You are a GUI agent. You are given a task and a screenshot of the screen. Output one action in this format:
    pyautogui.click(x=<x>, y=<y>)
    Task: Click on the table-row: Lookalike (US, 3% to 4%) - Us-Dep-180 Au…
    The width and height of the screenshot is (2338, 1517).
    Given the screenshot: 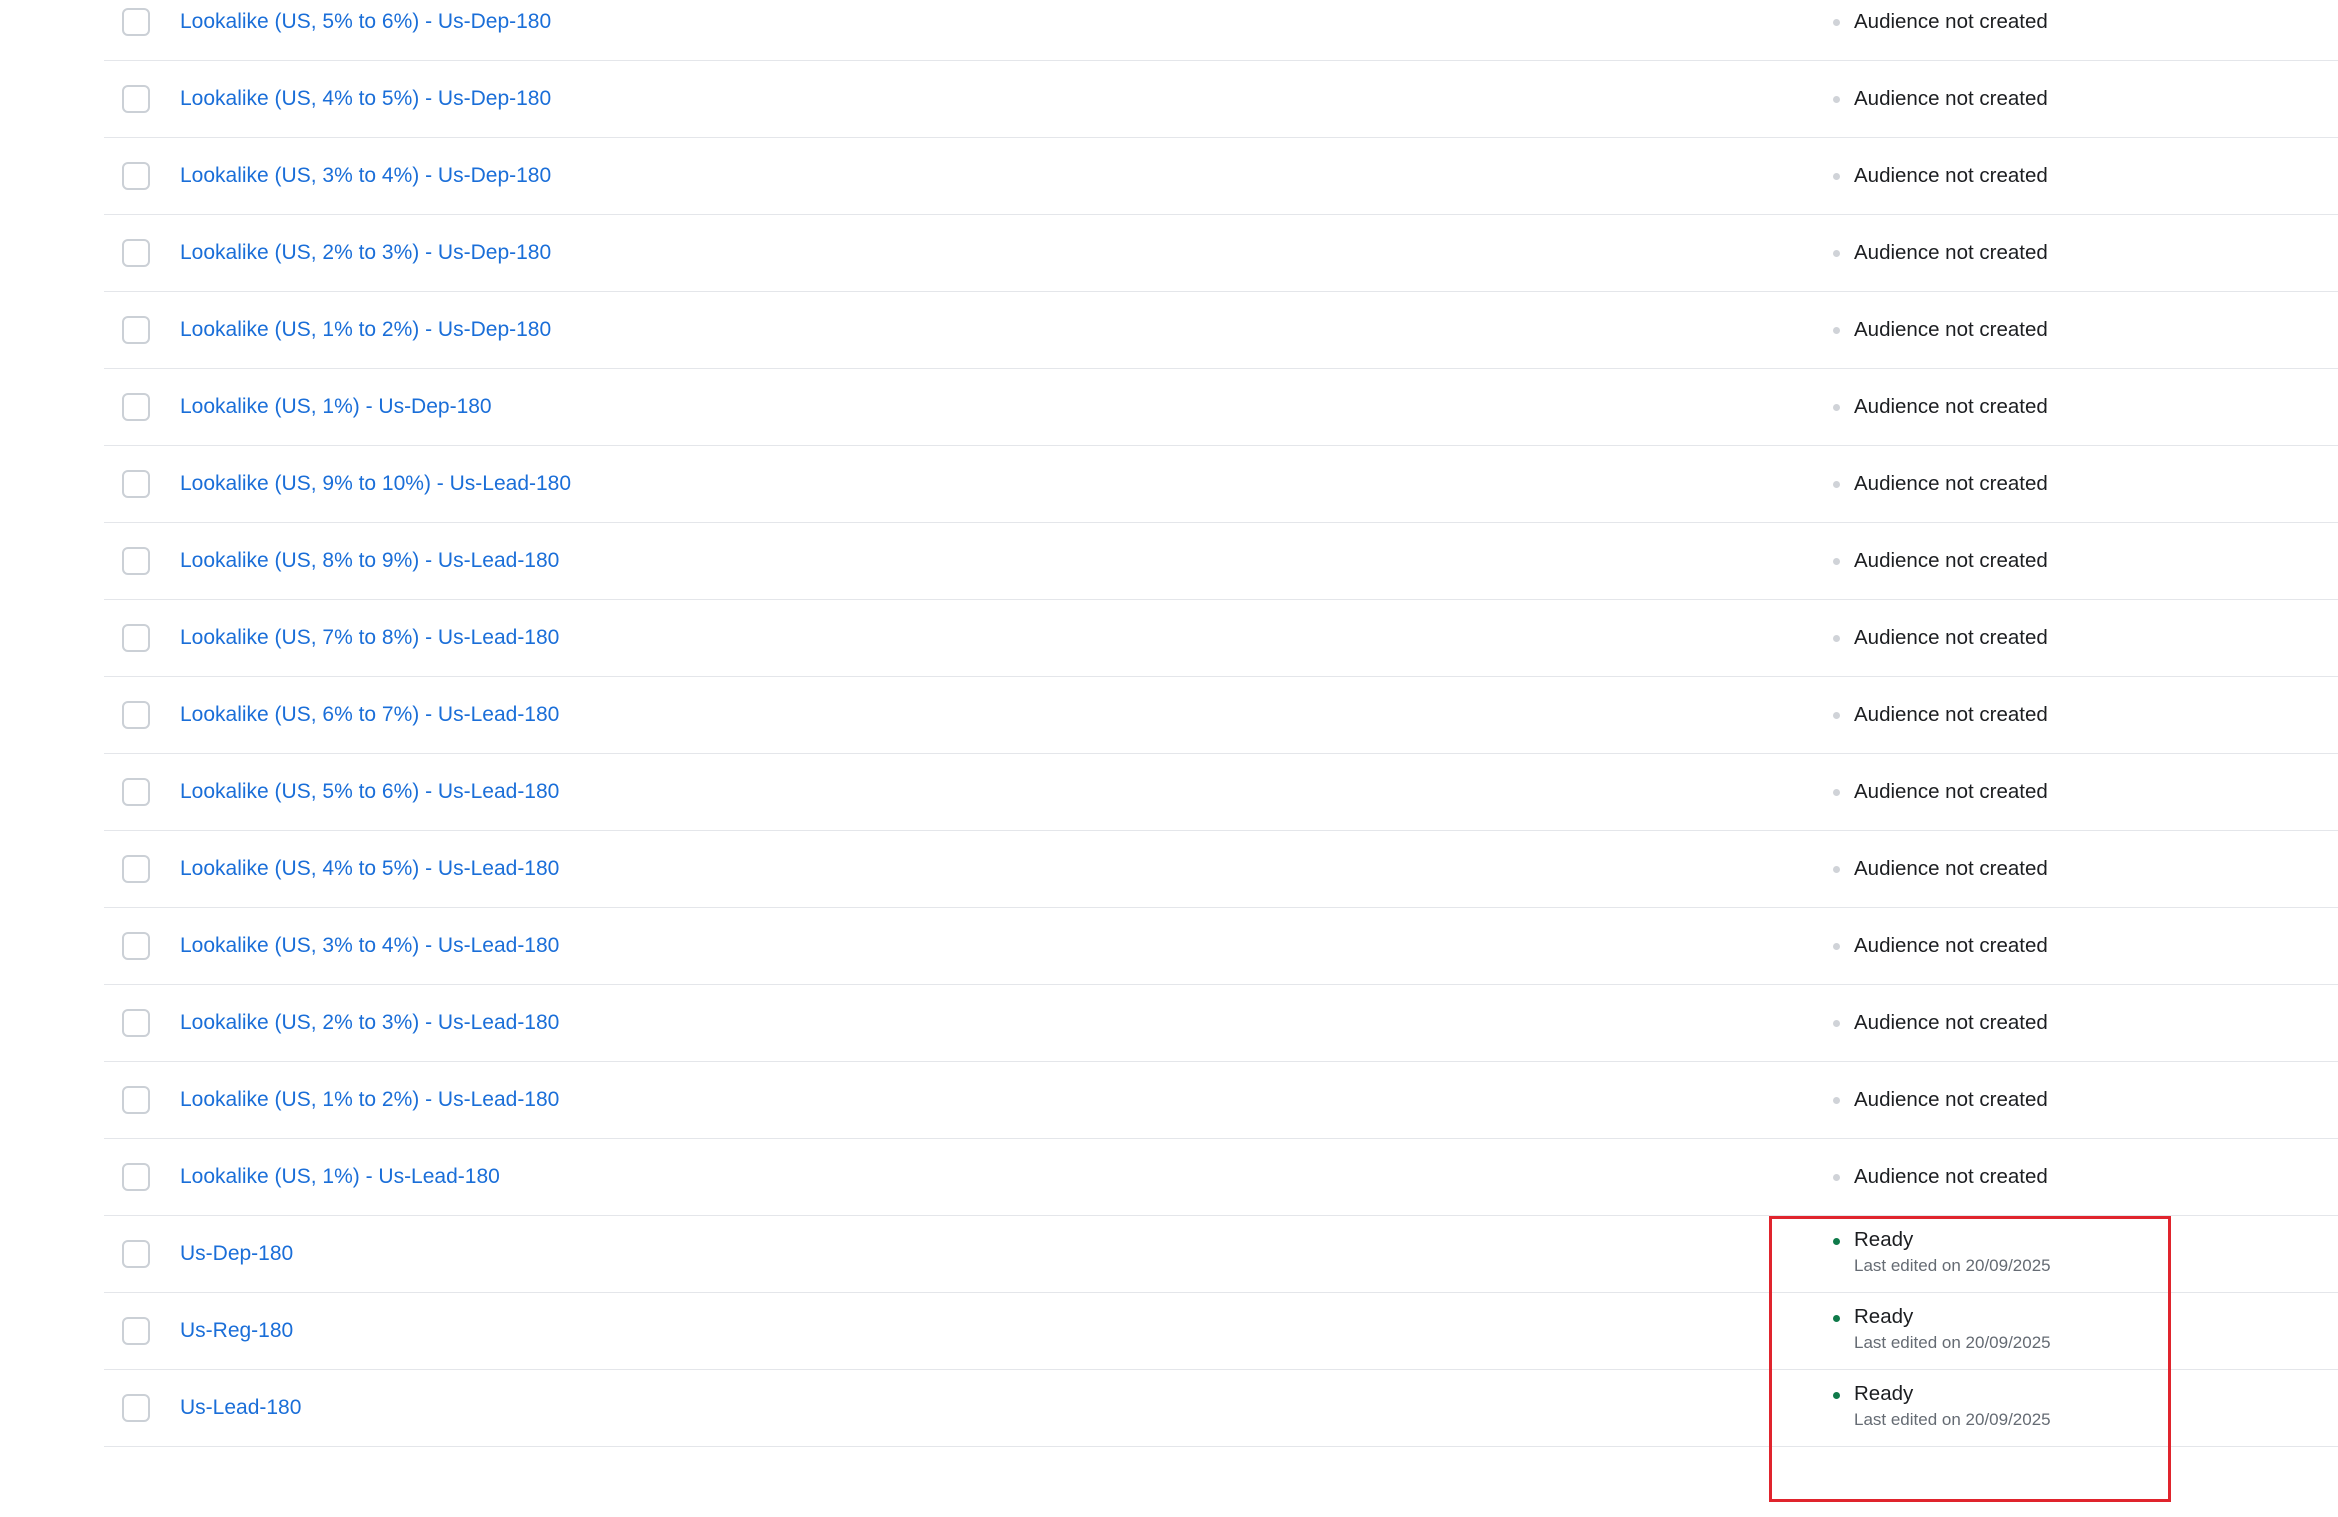 What is the action you would take?
    pyautogui.click(x=1221, y=176)
    